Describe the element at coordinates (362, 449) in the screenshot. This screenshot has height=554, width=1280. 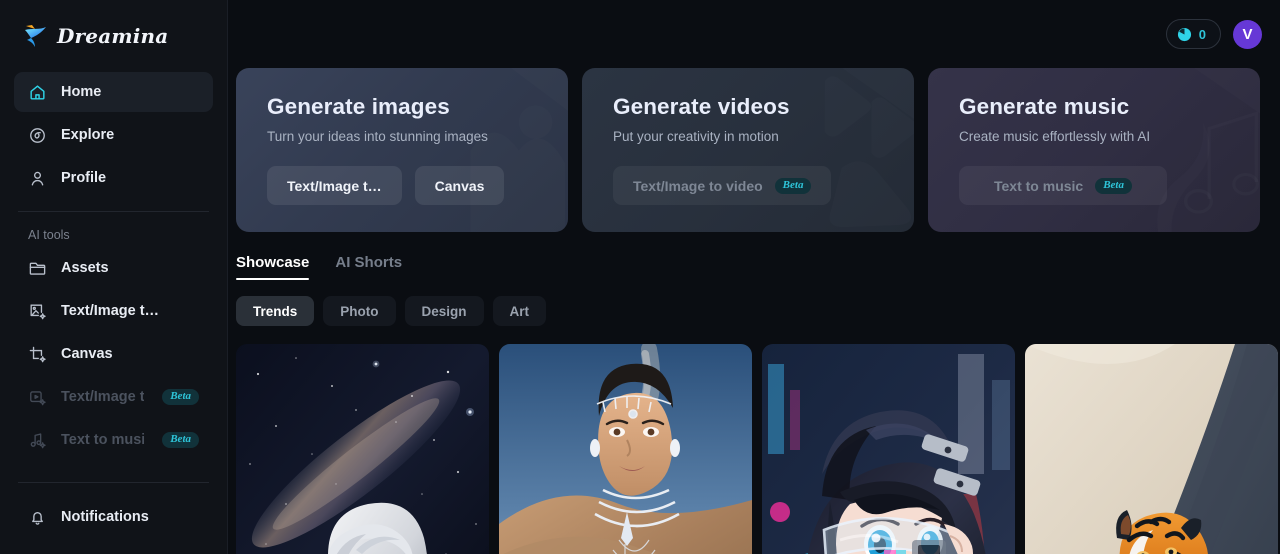
I see `gallery-tile-marble-statue-galaxy` at that location.